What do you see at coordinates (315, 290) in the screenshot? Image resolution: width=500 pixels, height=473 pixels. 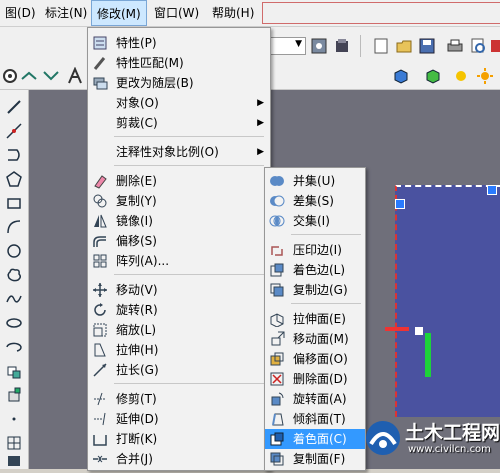 I see `menu-item-copy-edges: 复制边(G)` at bounding box center [315, 290].